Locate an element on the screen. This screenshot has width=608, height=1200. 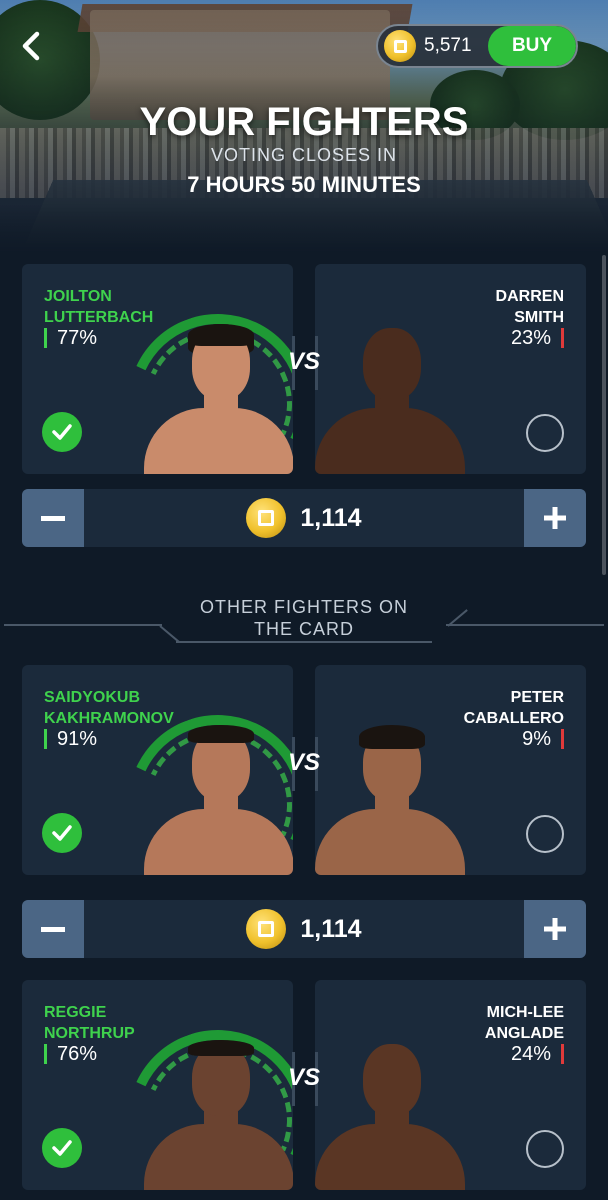
back-button is located at coordinates (31, 46).